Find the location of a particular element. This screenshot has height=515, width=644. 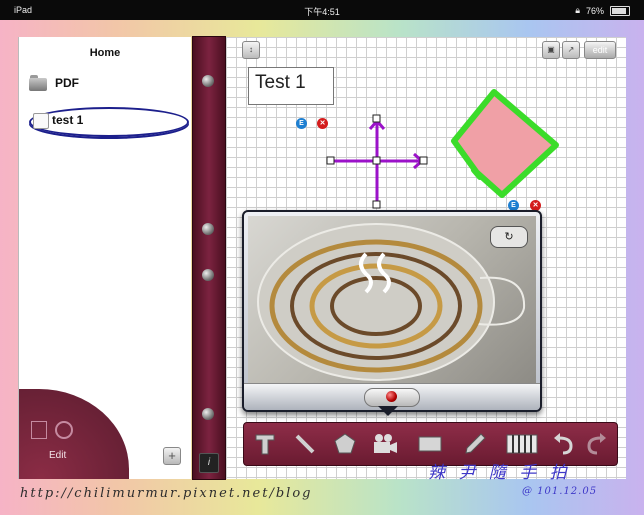

status-right: 🔒︎ 76% is located at coordinates (602, 10).